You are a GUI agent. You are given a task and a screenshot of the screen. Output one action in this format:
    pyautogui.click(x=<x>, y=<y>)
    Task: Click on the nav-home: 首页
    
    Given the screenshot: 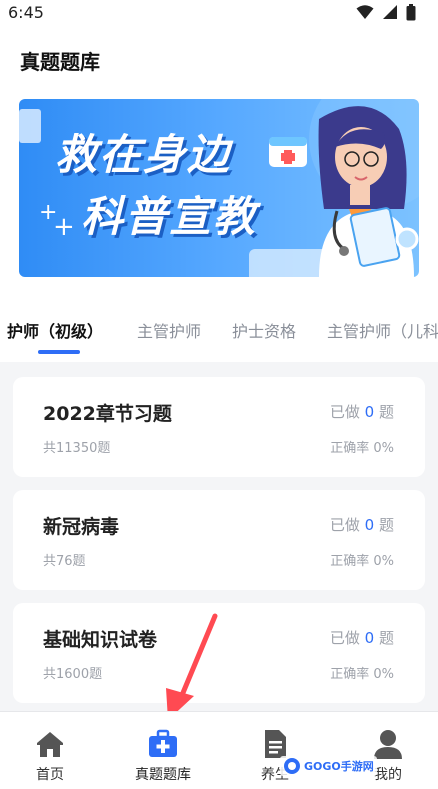 What is the action you would take?
    pyautogui.click(x=52, y=750)
    